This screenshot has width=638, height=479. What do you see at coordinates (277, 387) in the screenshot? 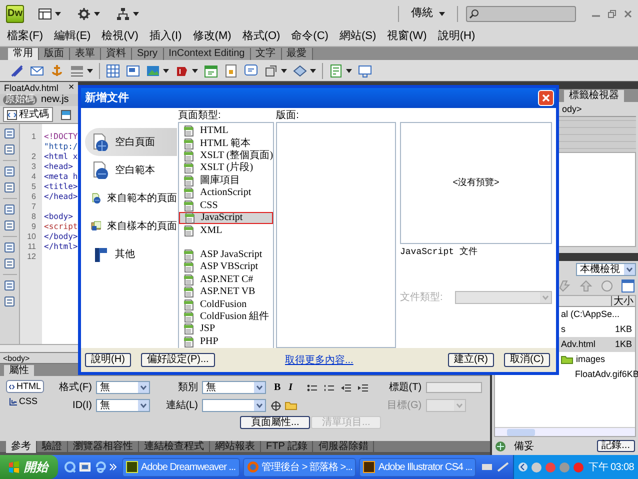
I see `bold-button: B` at bounding box center [277, 387].